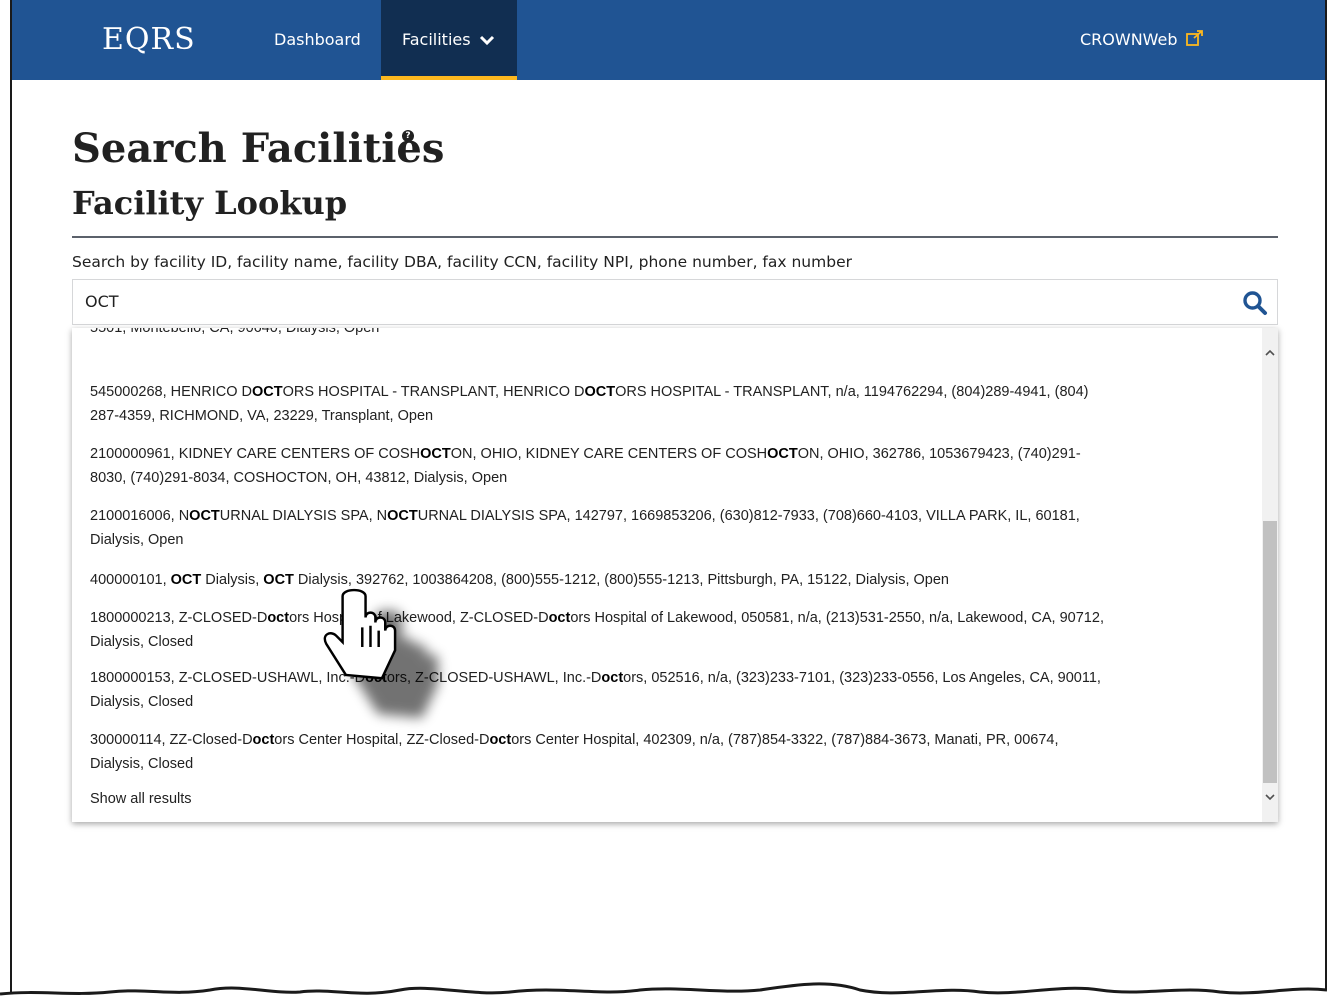  What do you see at coordinates (433, 392) in the screenshot?
I see `result-text: ORS HOSPITAL - TRANSPLANT, HENRICO D` at bounding box center [433, 392].